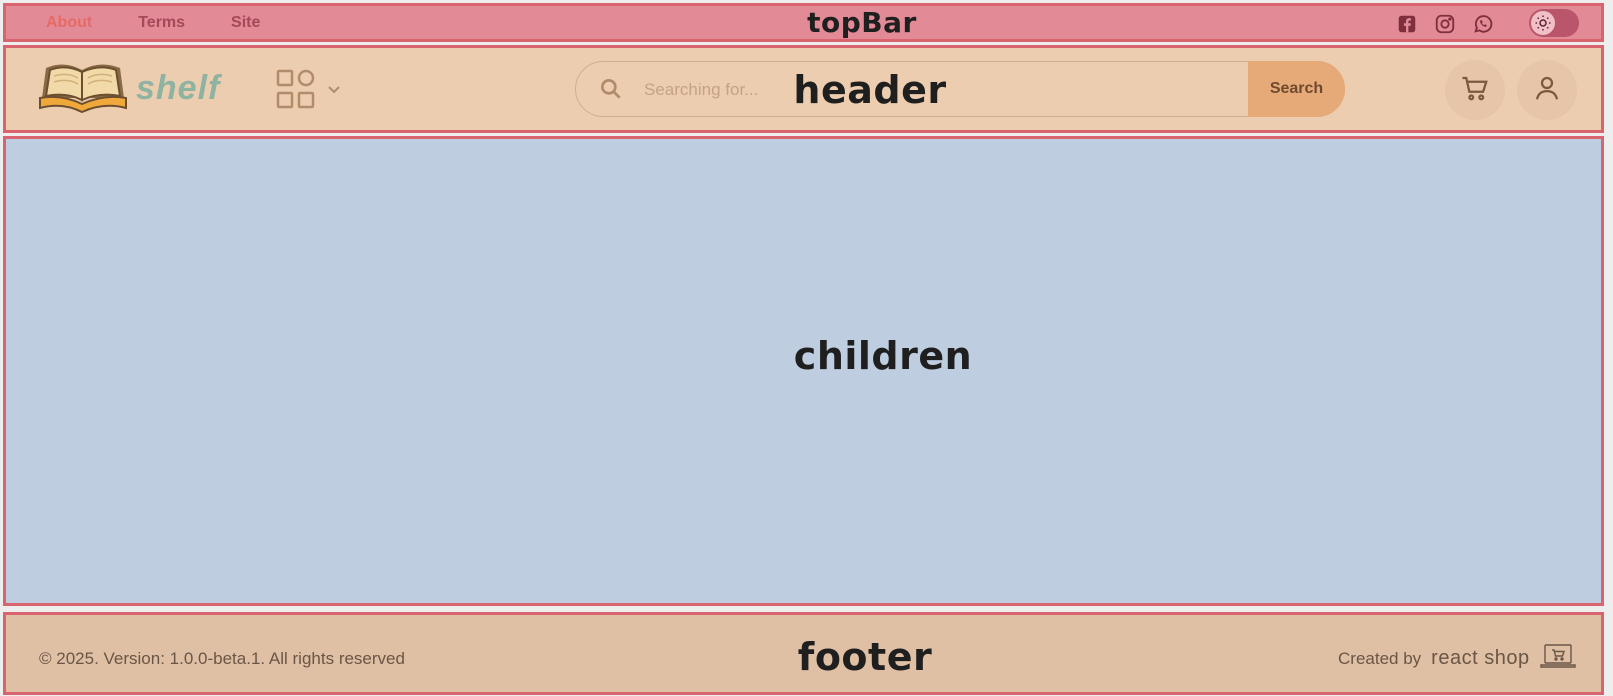  Describe the element at coordinates (161, 23) in the screenshot. I see `top-link-terms: Terms` at that location.